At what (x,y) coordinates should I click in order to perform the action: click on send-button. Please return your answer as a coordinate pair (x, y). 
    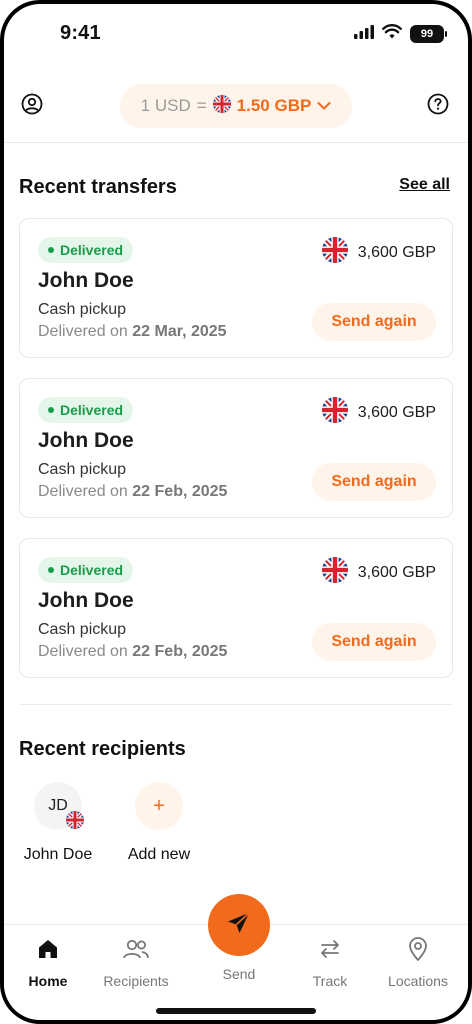
    Looking at the image, I should click on (239, 925).